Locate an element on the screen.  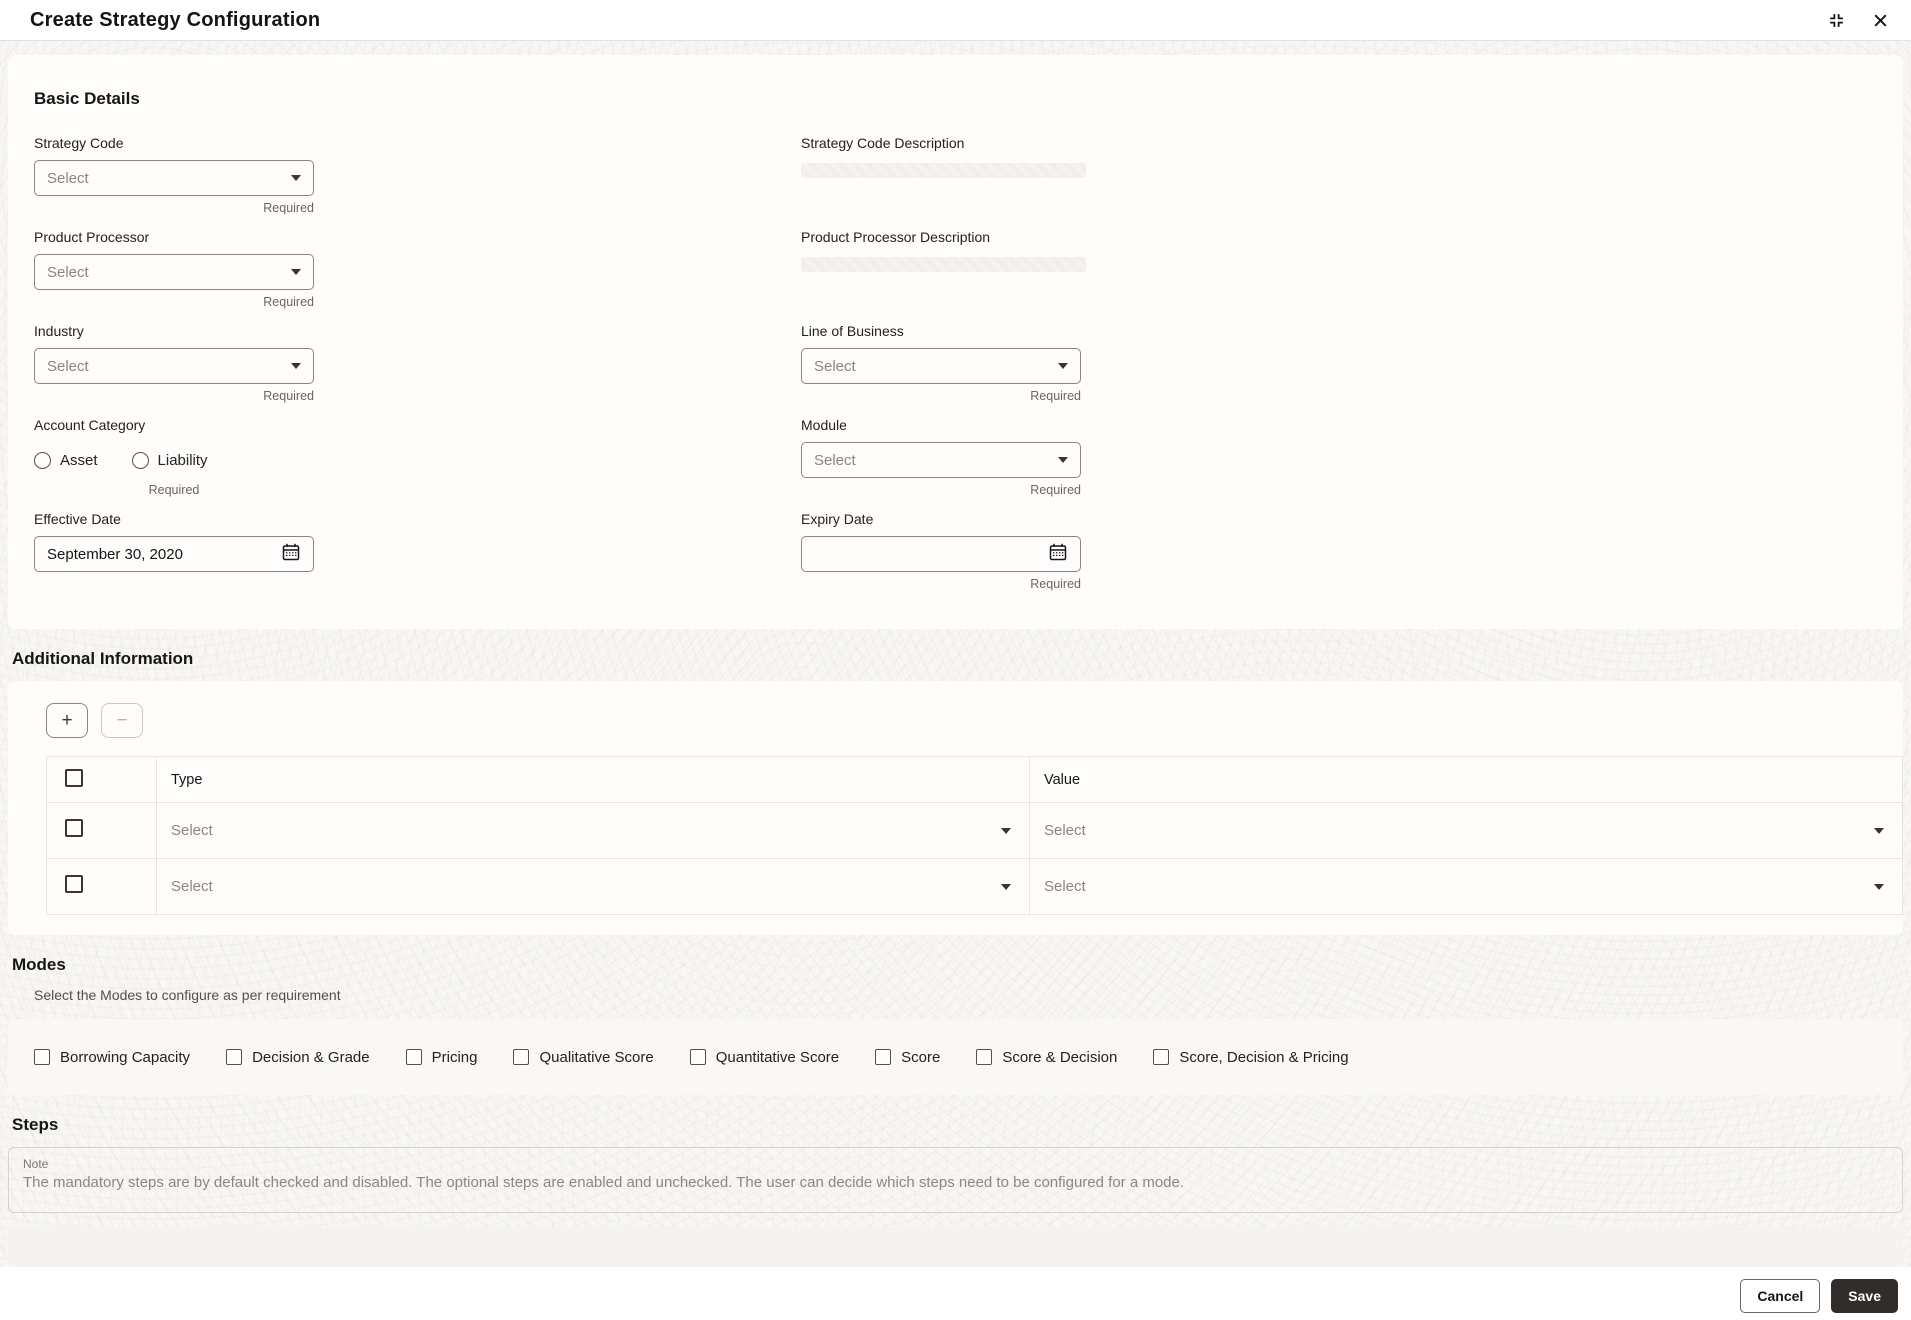
mode-checkbox-decision-grade: Decision & Grade is located at coordinates (298, 1057).